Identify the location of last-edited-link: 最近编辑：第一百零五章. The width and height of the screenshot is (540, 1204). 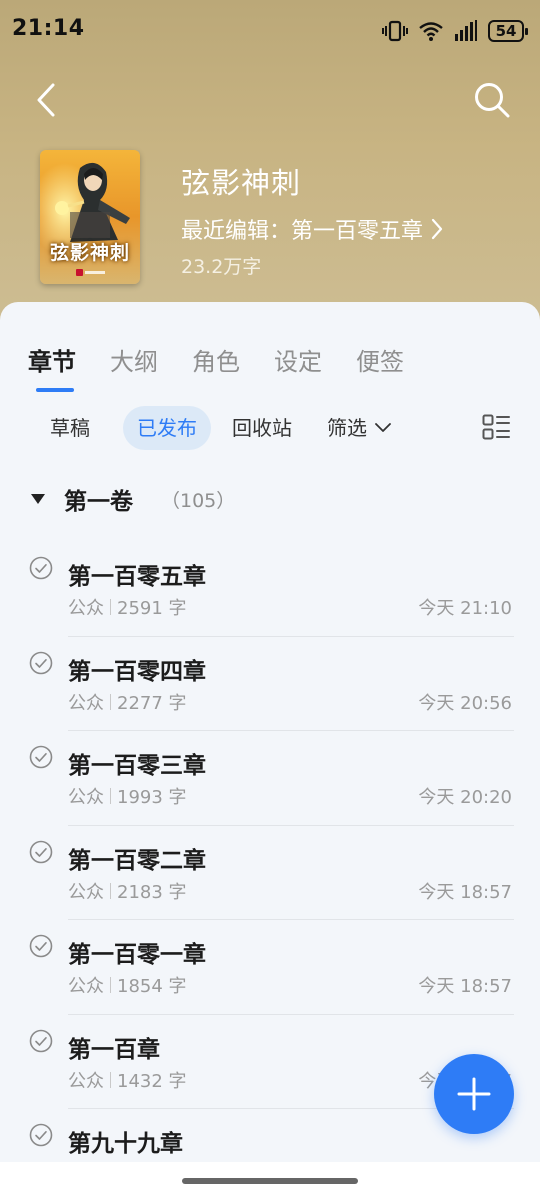
(312, 229).